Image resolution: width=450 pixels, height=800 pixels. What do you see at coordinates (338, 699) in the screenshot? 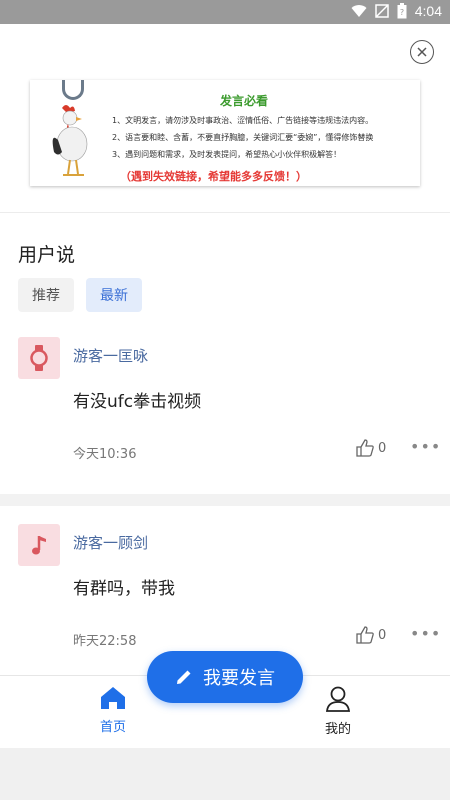
I see `user-icon` at bounding box center [338, 699].